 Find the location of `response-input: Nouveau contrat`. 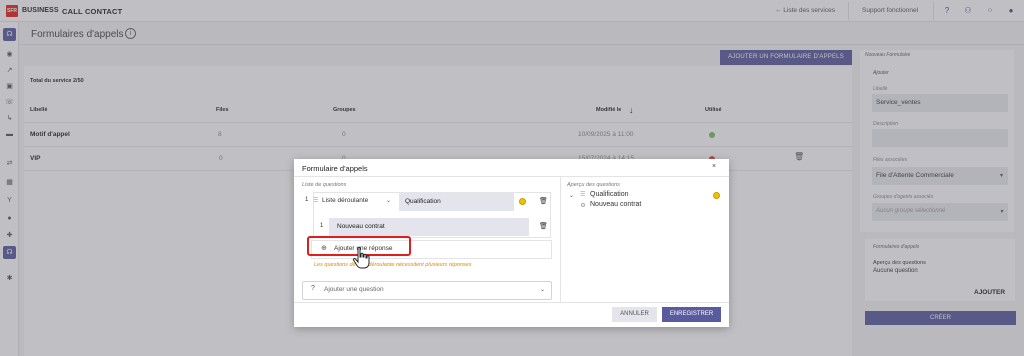

response-input: Nouveau contrat is located at coordinates (429, 227).